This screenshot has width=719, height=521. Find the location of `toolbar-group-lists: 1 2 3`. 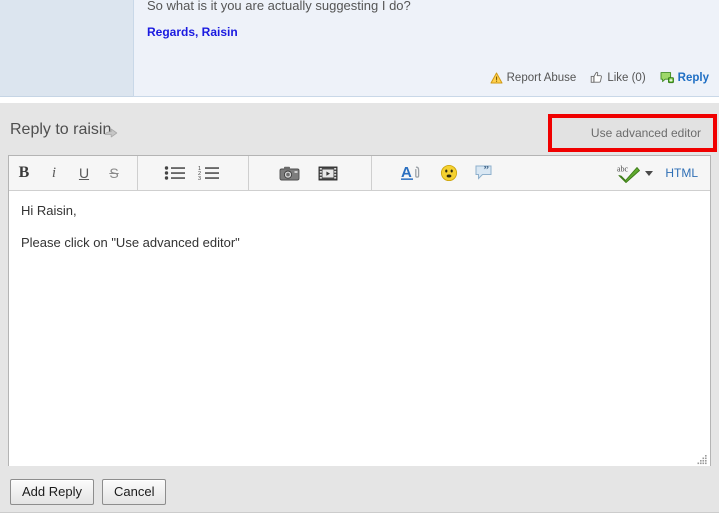

toolbar-group-lists: 1 2 3 is located at coordinates (192, 173).